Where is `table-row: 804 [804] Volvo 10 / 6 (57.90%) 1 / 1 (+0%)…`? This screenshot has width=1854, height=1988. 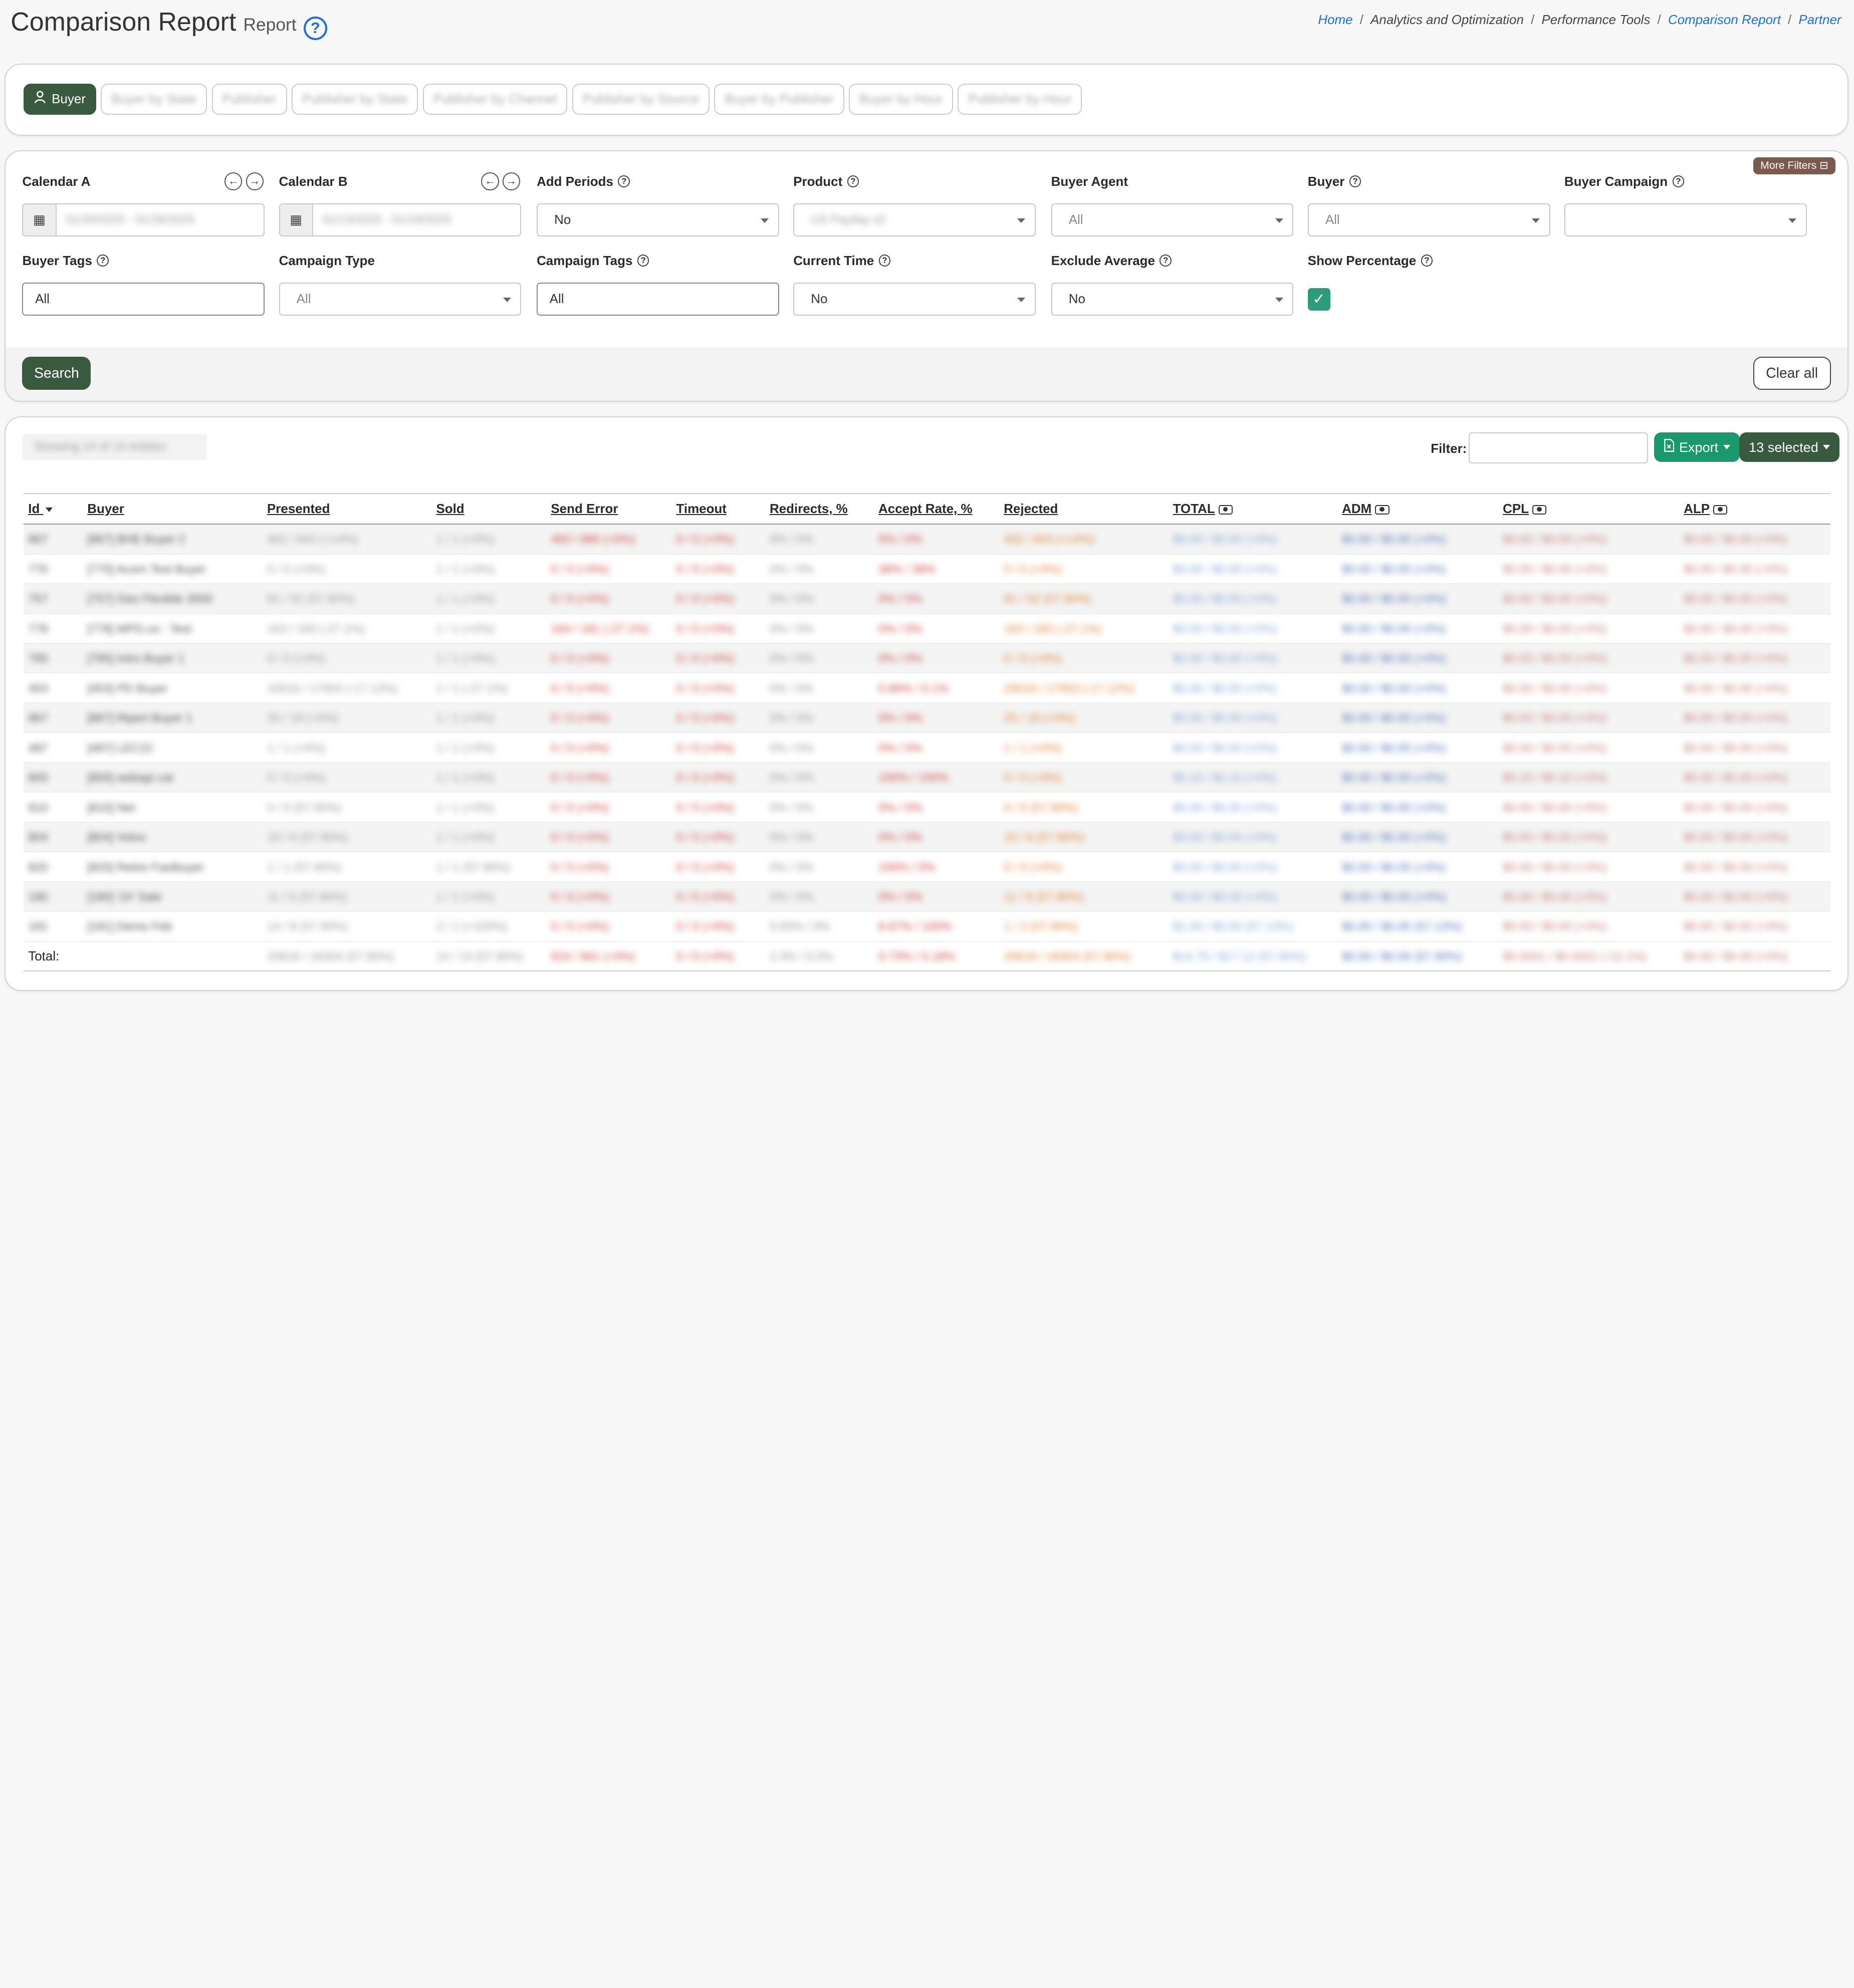 table-row: 804 [804] Volvo 10 / 6 (57.90%) 1 / 1 (+0%)… is located at coordinates (926, 837).